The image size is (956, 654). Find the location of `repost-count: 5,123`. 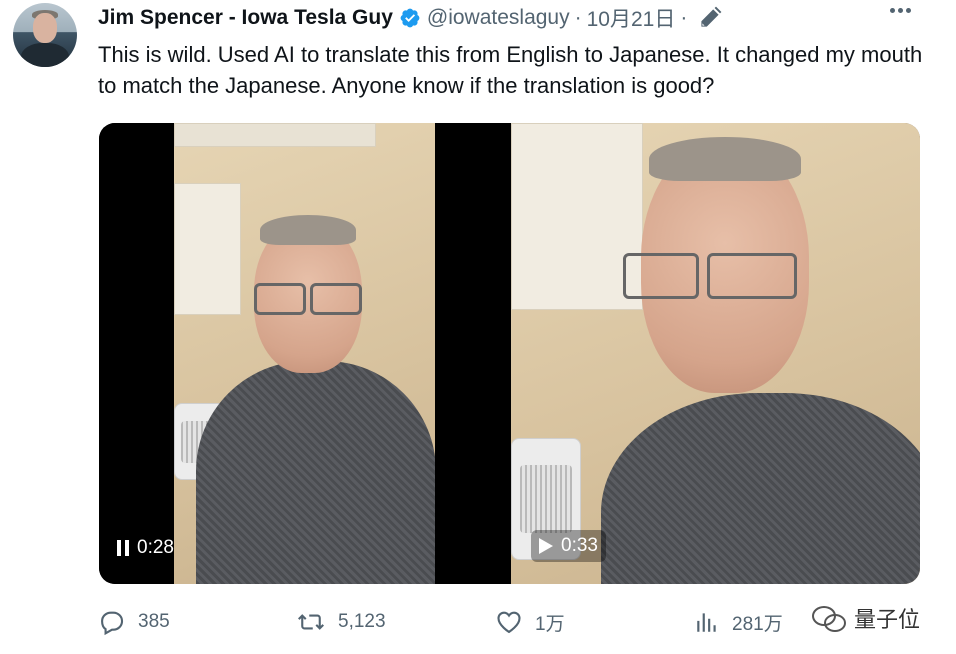

repost-count: 5,123 is located at coordinates (362, 621).